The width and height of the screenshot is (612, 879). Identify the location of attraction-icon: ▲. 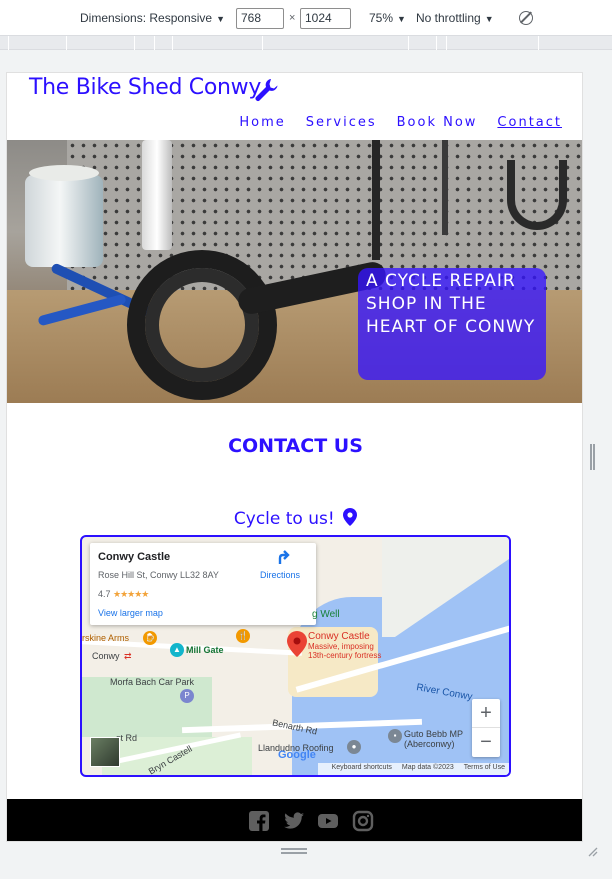
(177, 650).